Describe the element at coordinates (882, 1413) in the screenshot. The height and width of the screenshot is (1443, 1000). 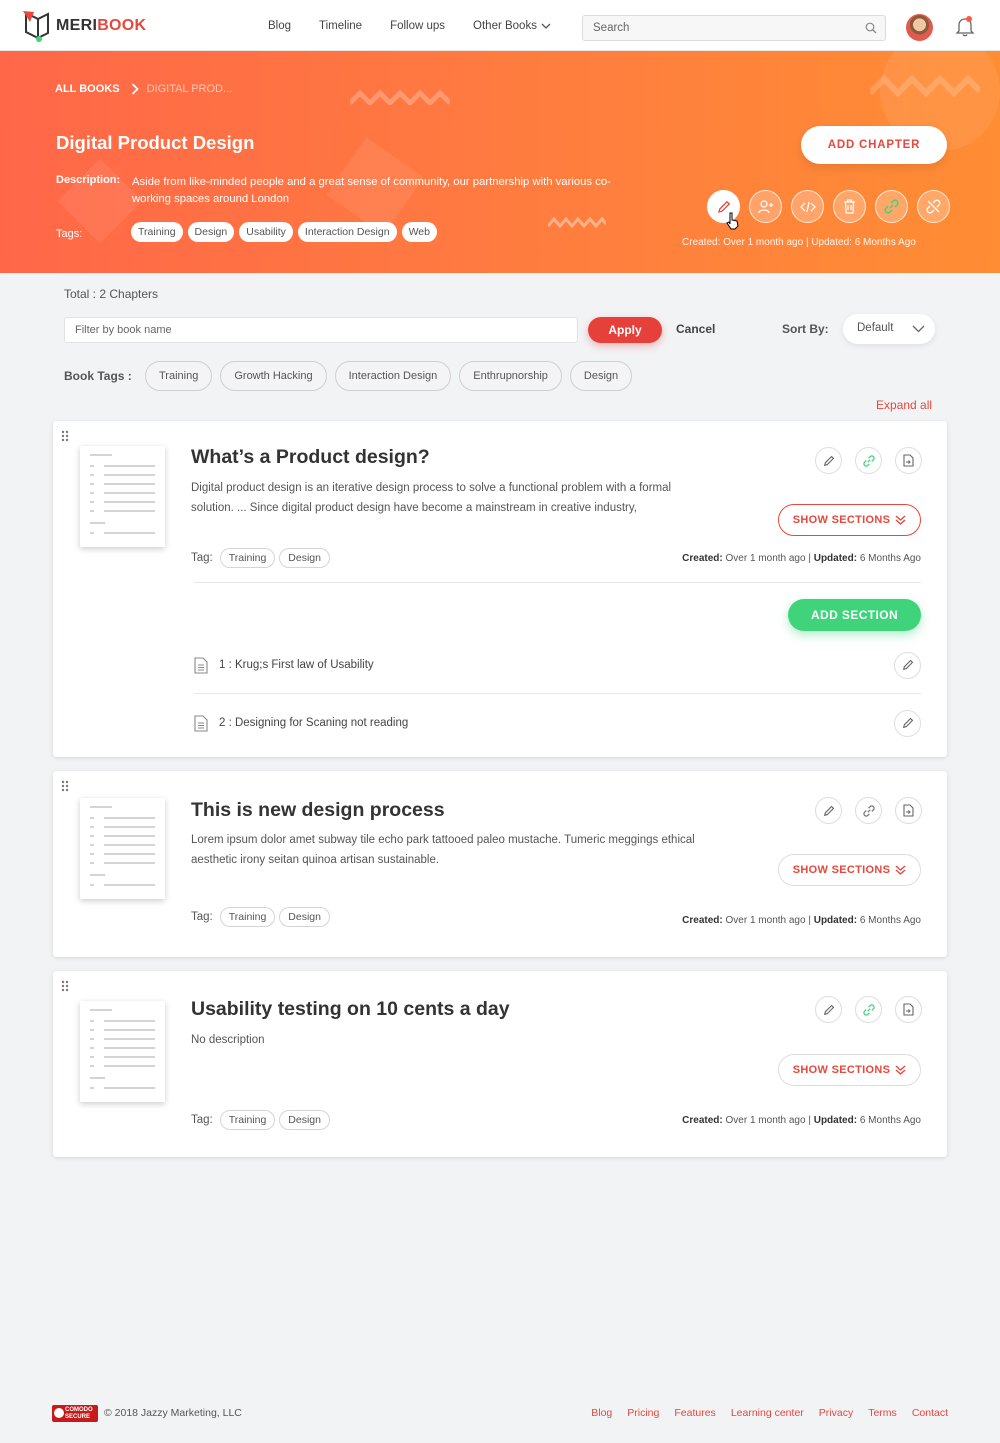
I see `footer-link-terms: Terms` at that location.